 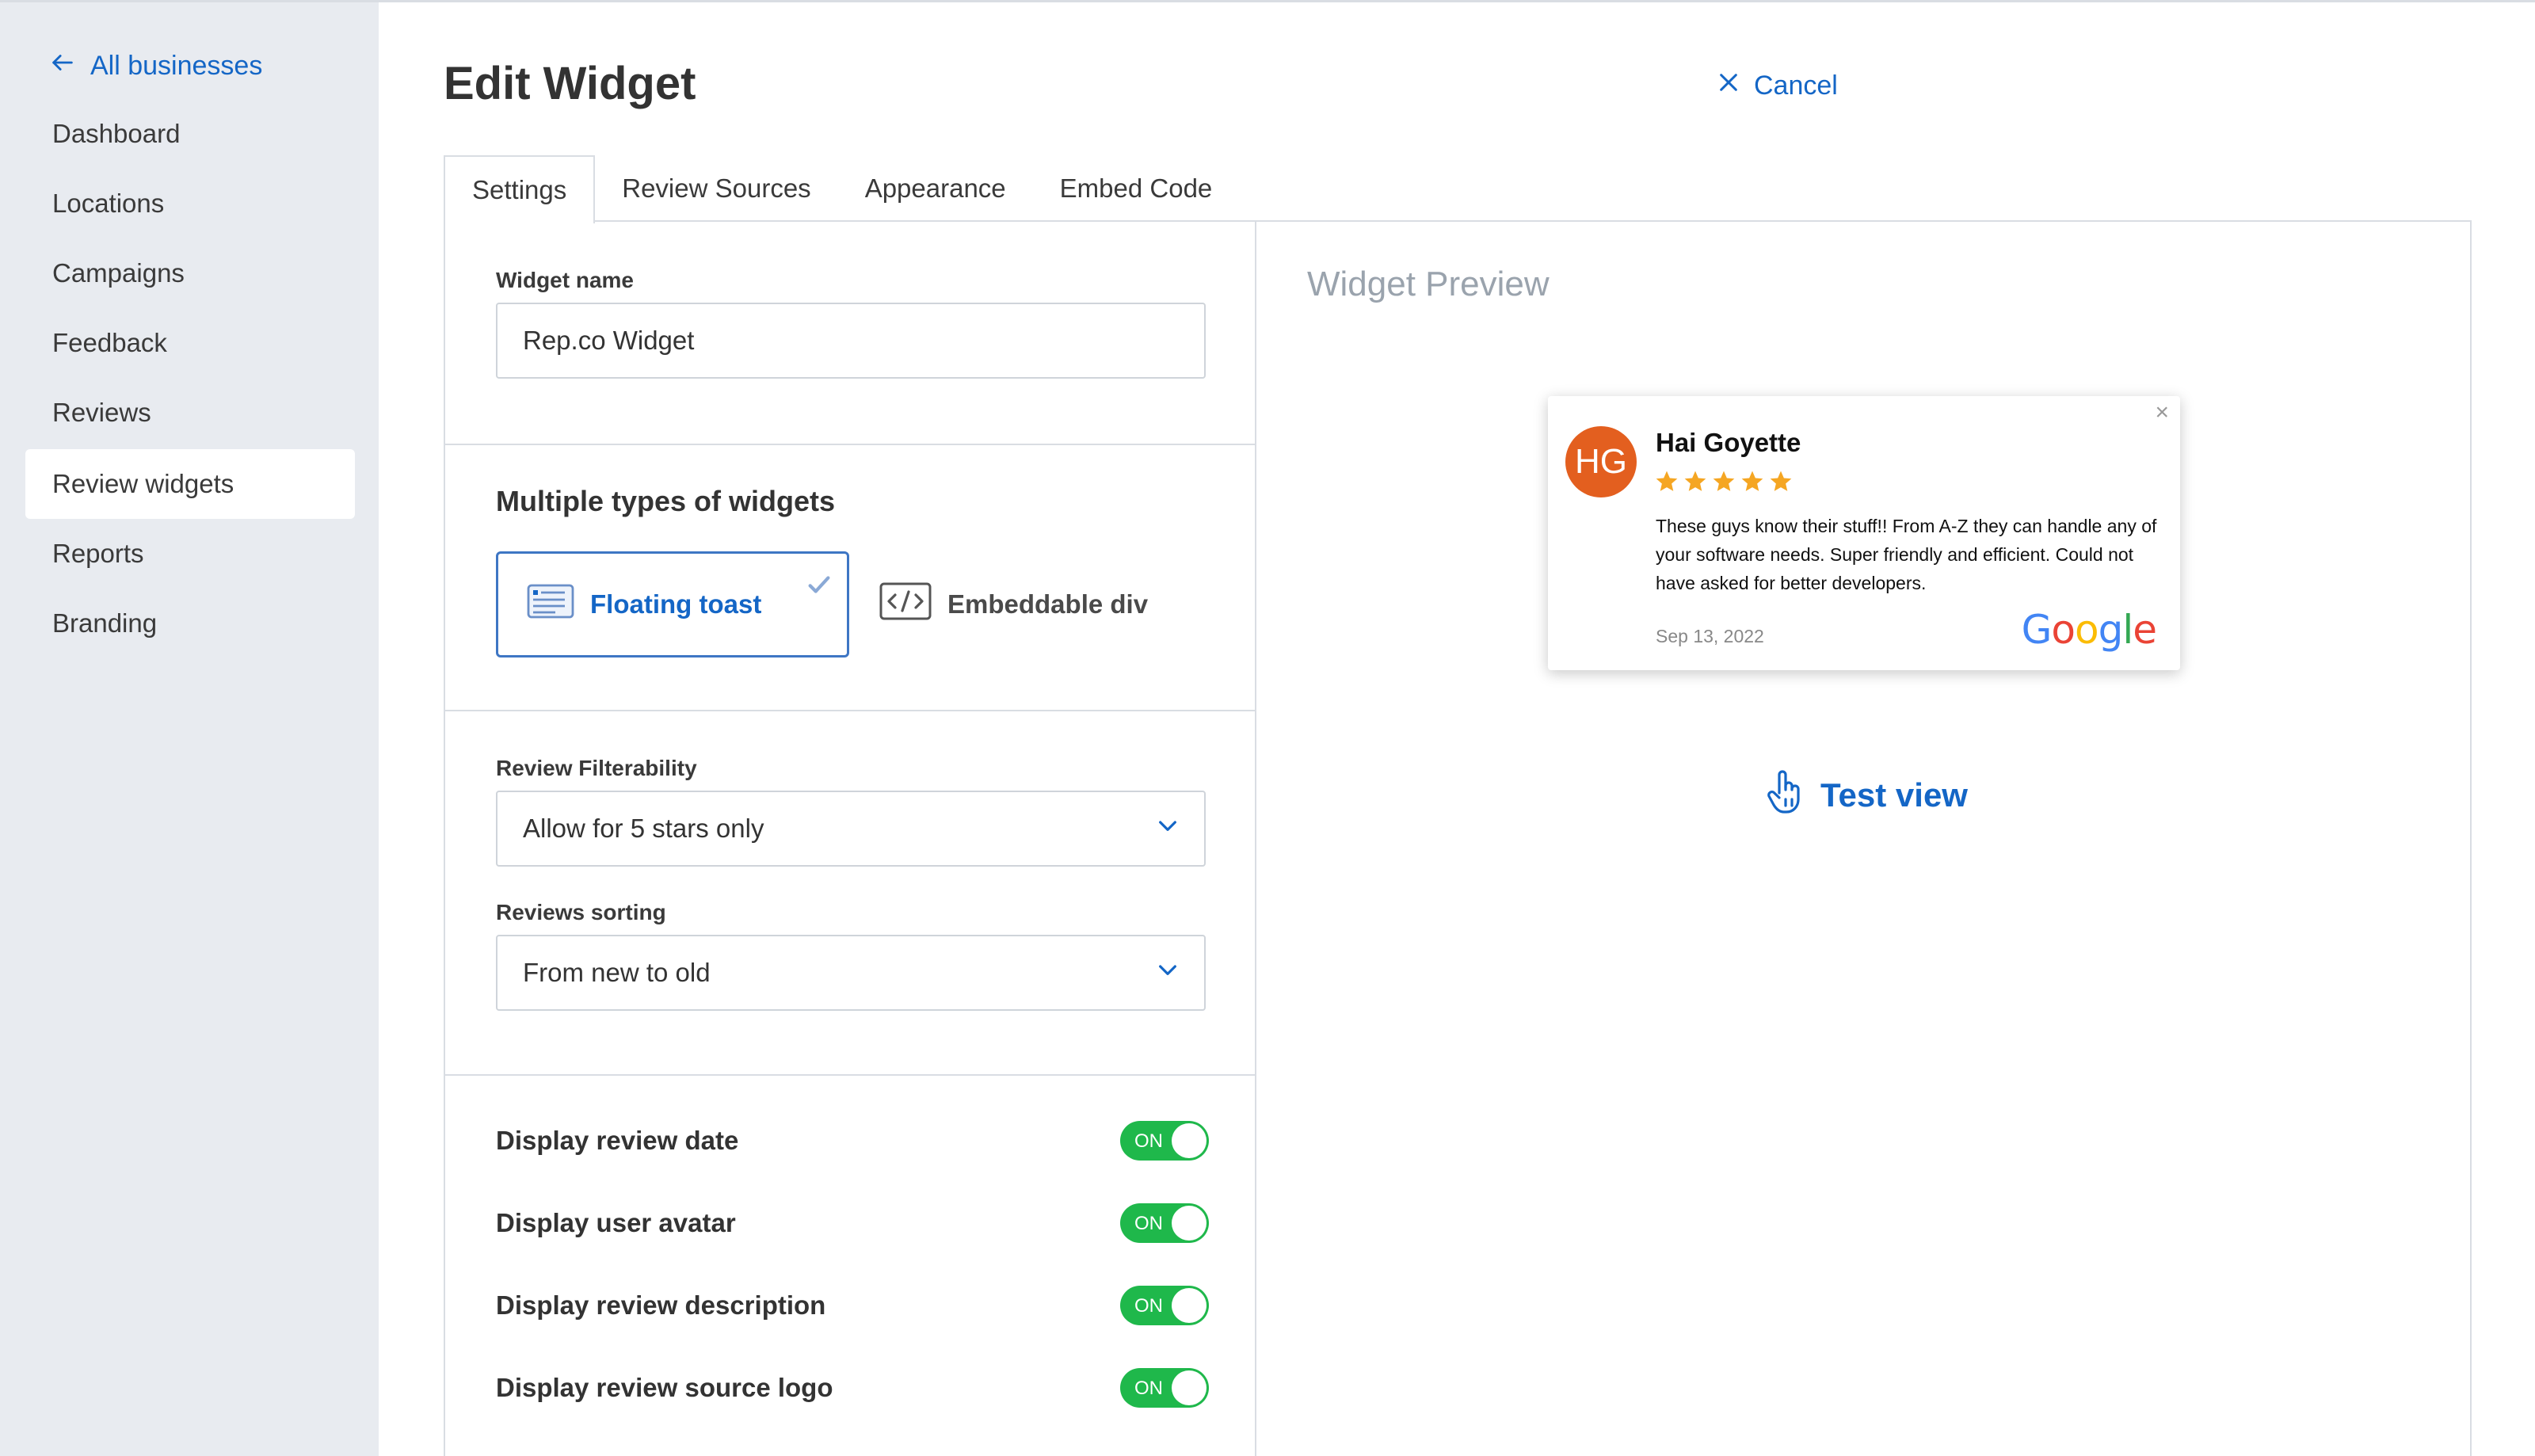 What do you see at coordinates (2145, 630) in the screenshot?
I see `logo-letter: e` at bounding box center [2145, 630].